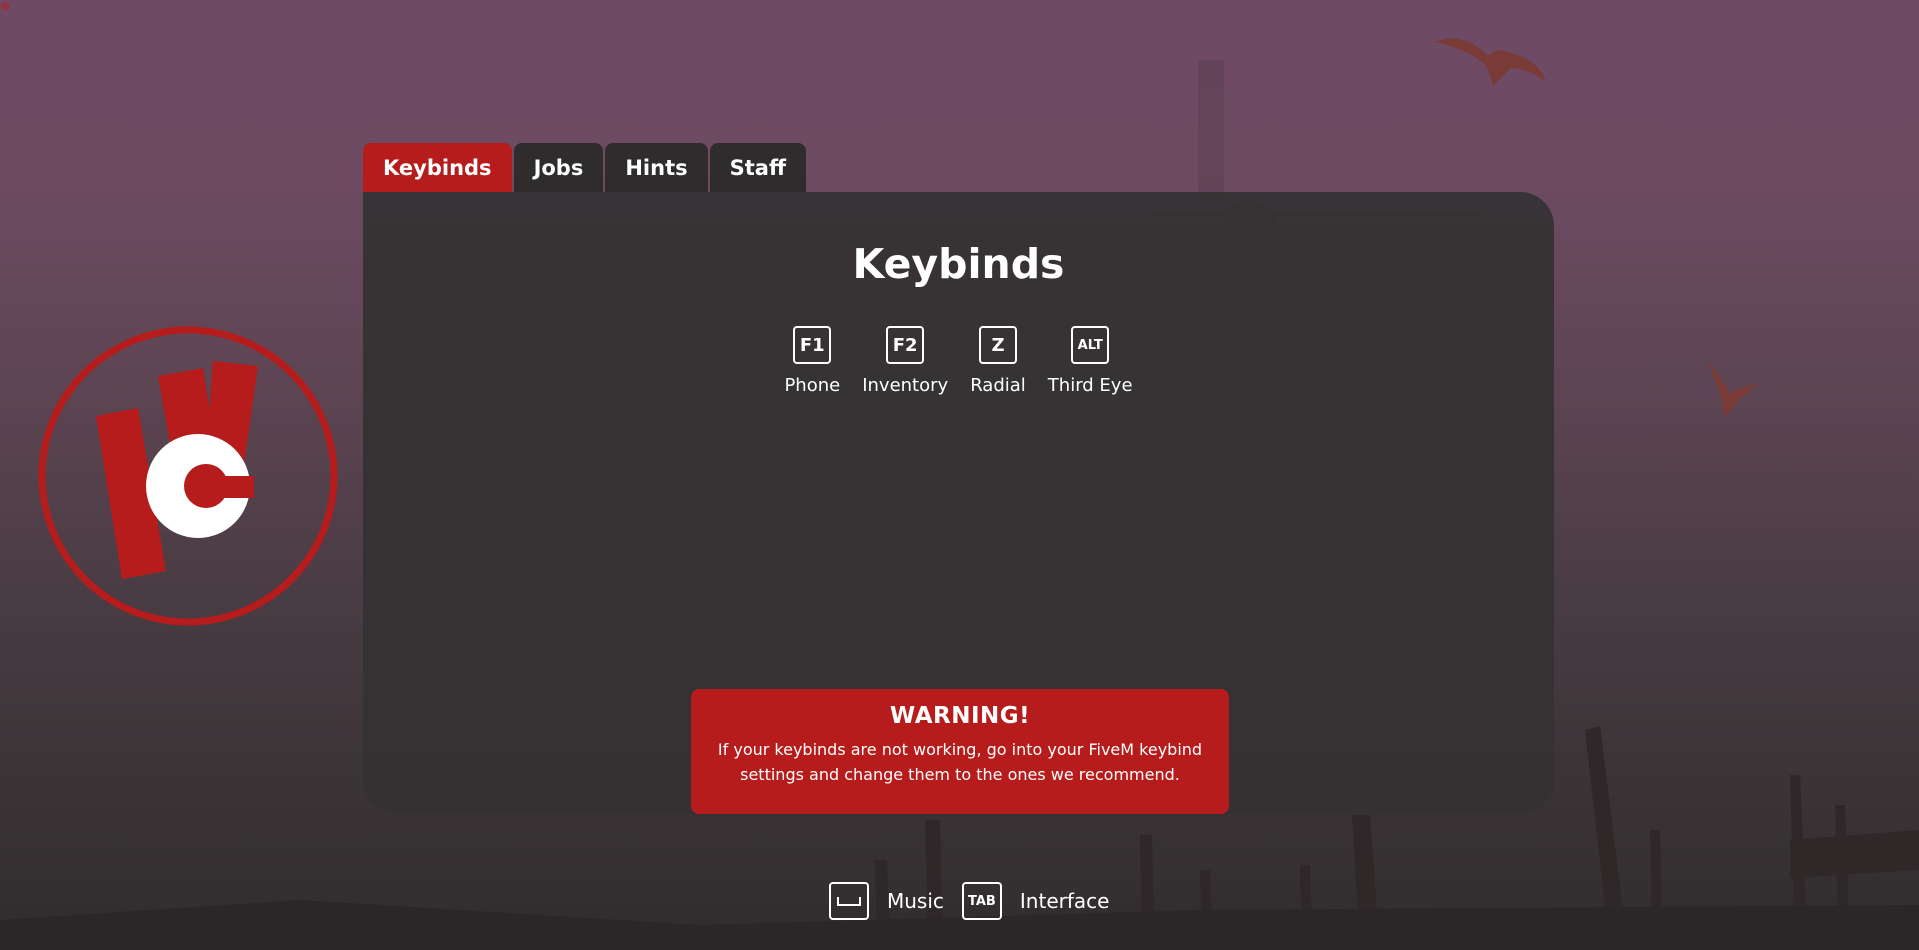  Describe the element at coordinates (905, 385) in the screenshot. I see `keybind-label: Inventory` at that location.